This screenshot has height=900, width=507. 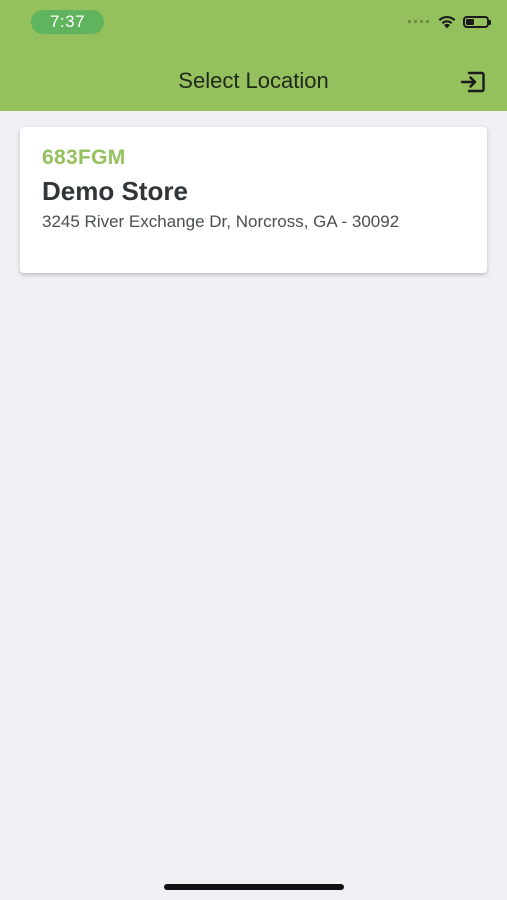 What do you see at coordinates (84, 157) in the screenshot?
I see `store-code: 683FGM` at bounding box center [84, 157].